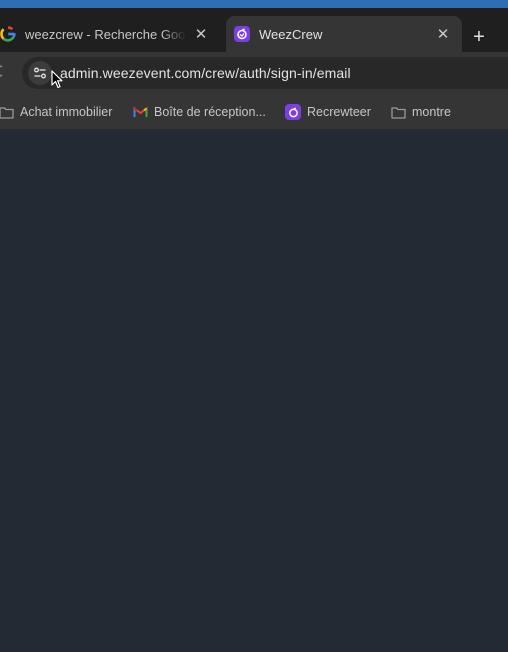 The image size is (508, 652). Describe the element at coordinates (344, 34) in the screenshot. I see `tab-weezcrew: WeezCrew ✕` at that location.